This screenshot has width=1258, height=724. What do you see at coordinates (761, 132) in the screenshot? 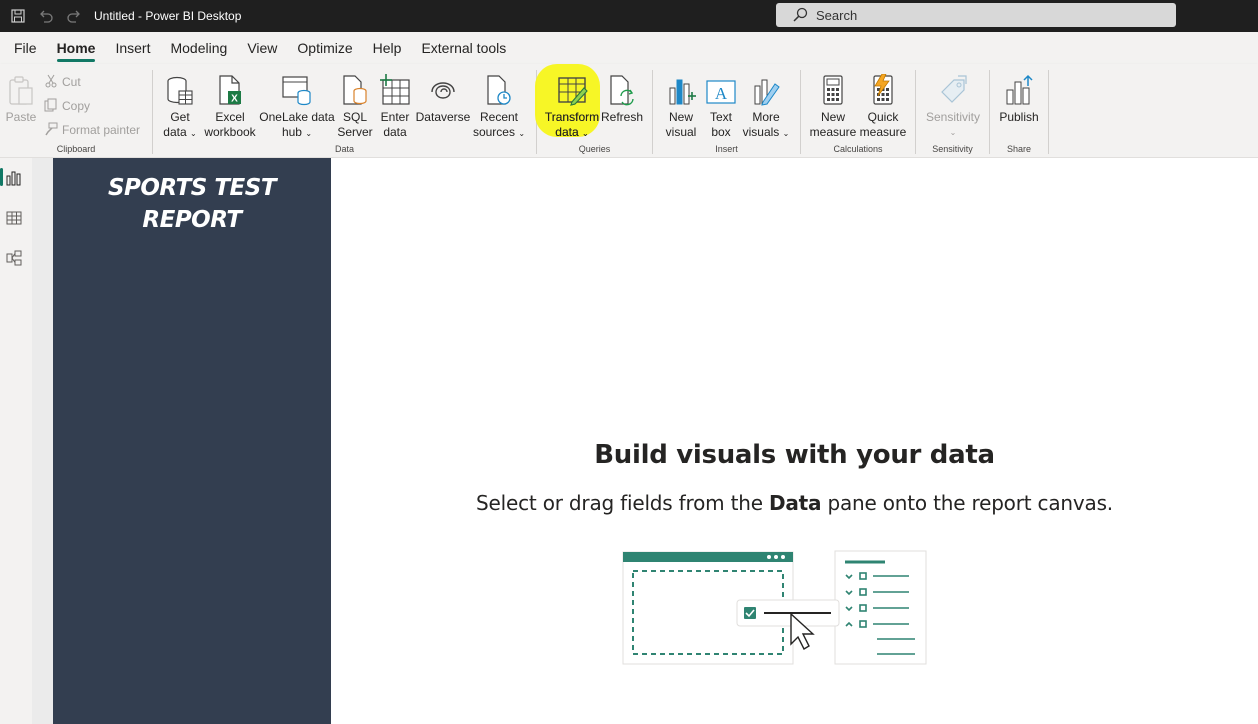
I see `more-visuals-label-2: visuals` at bounding box center [761, 132].